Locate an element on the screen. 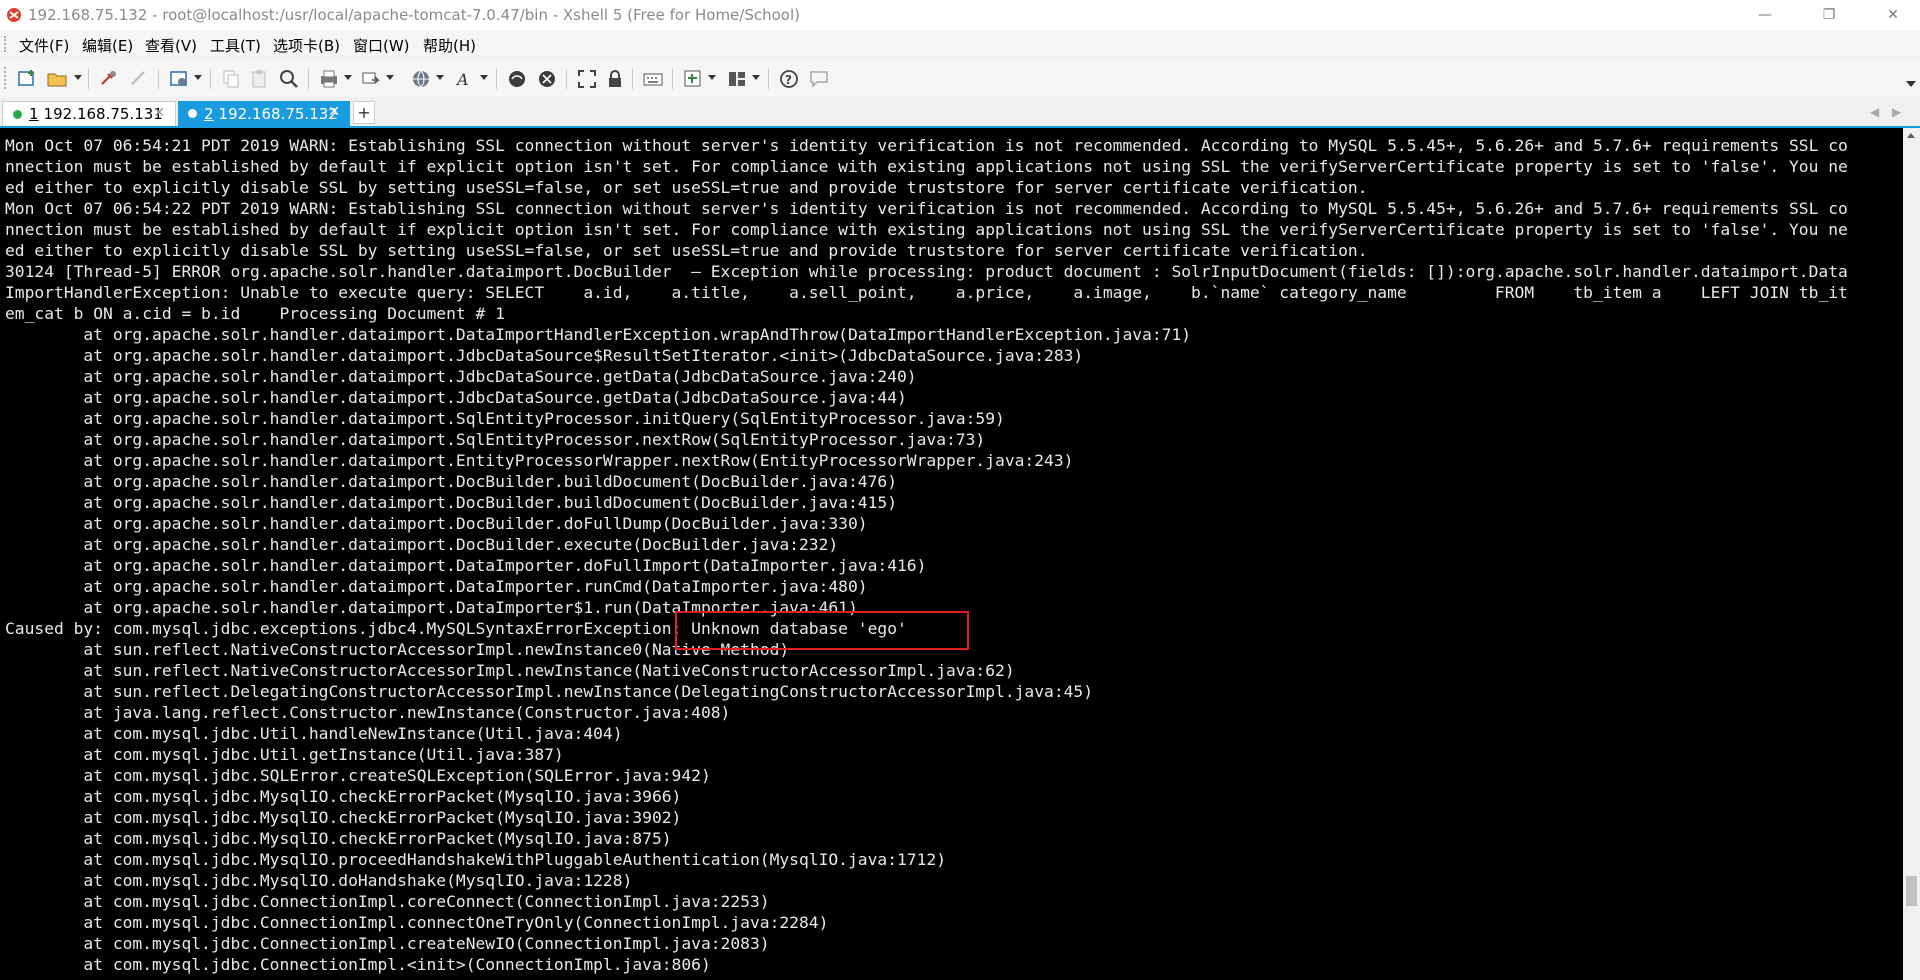 The width and height of the screenshot is (1920, 980). menu-view: 查看(V) is located at coordinates (171, 45).